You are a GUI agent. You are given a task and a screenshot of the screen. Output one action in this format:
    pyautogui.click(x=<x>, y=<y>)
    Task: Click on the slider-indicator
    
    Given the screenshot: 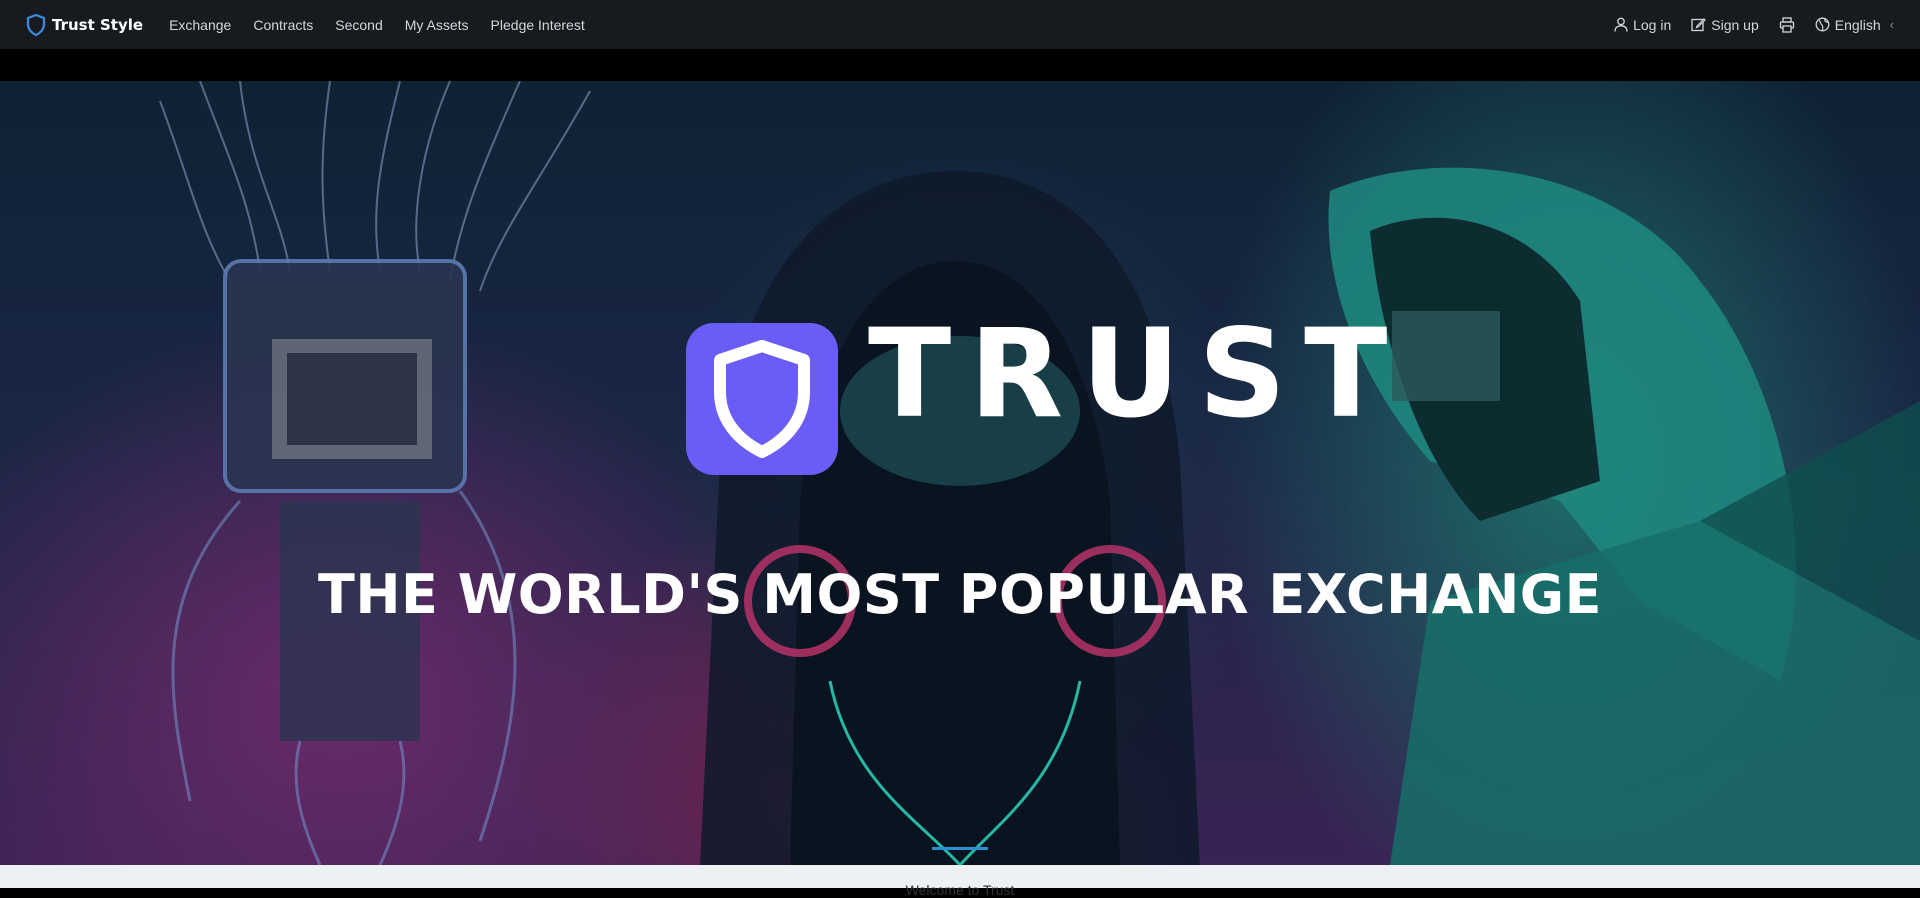 What is the action you would take?
    pyautogui.click(x=960, y=848)
    